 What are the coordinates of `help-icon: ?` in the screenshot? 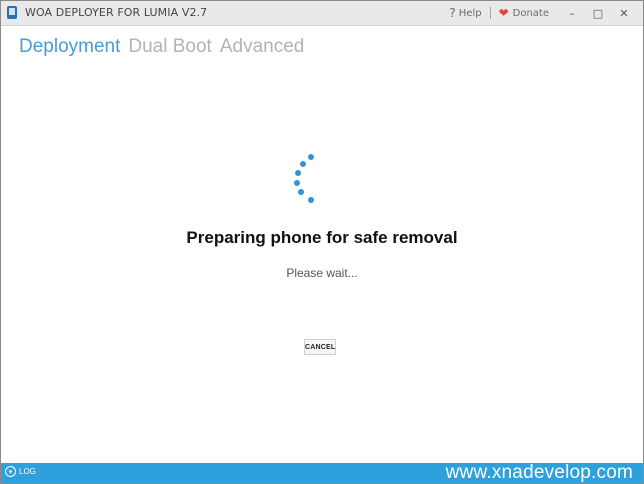 It's located at (452, 13).